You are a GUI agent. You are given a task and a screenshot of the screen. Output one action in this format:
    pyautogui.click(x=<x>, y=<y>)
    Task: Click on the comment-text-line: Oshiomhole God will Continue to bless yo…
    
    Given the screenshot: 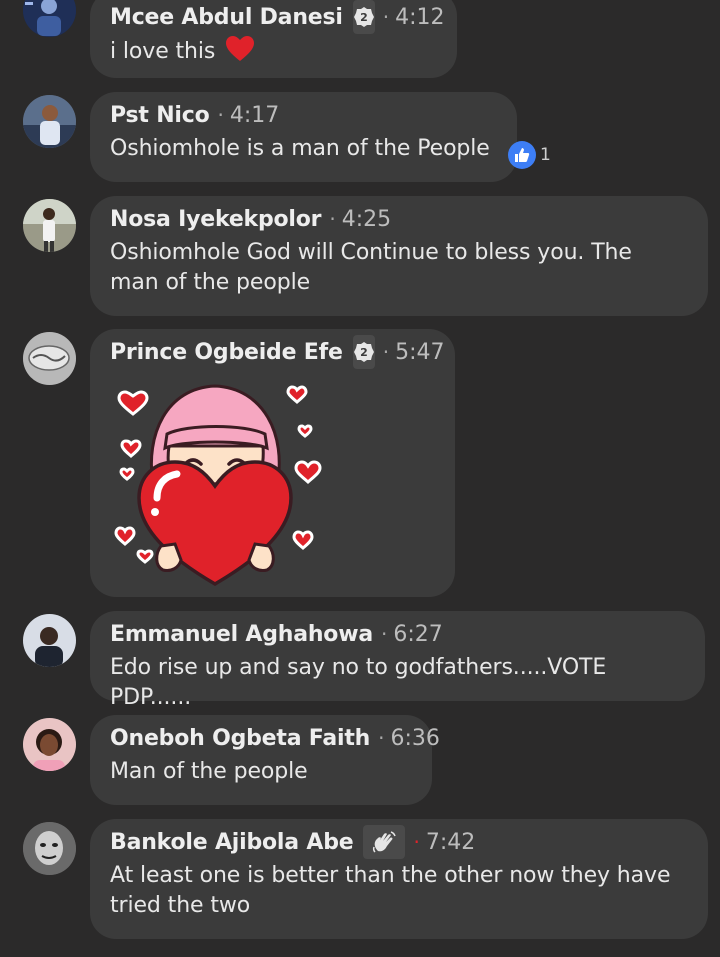 What is the action you would take?
    pyautogui.click(x=371, y=252)
    